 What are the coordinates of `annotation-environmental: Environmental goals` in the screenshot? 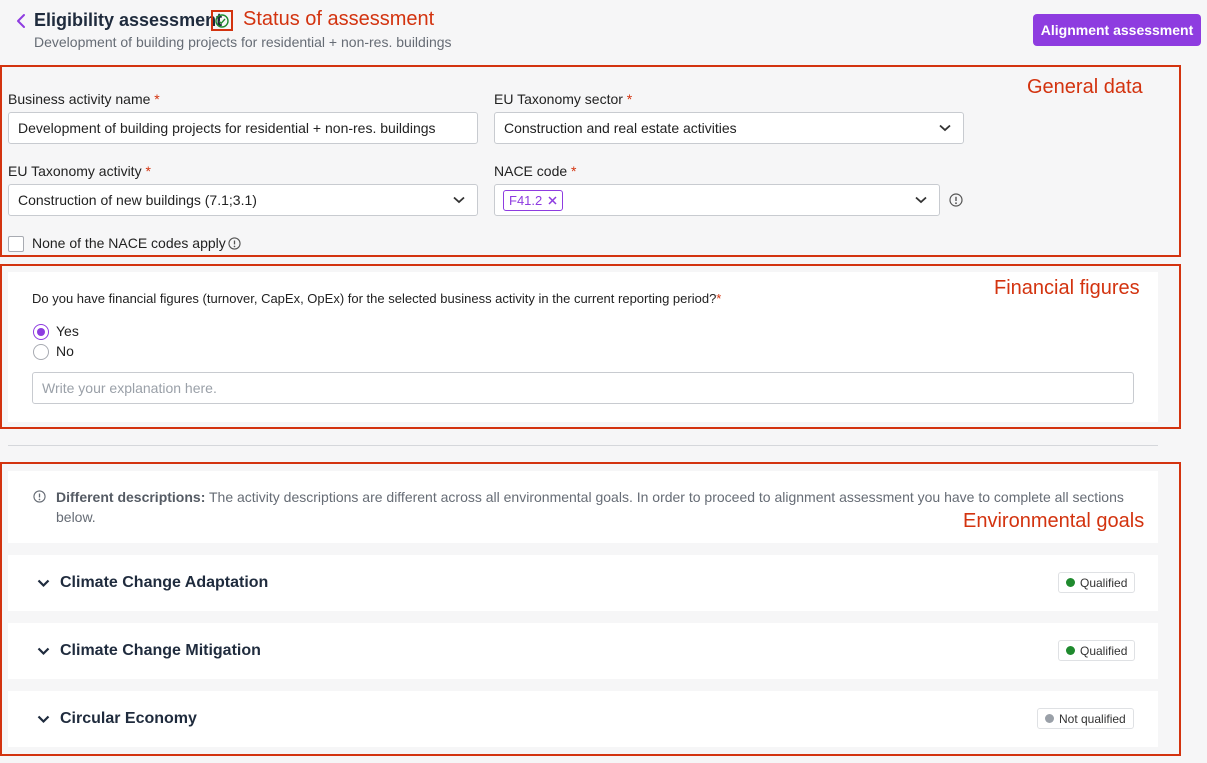 It's located at (1054, 521).